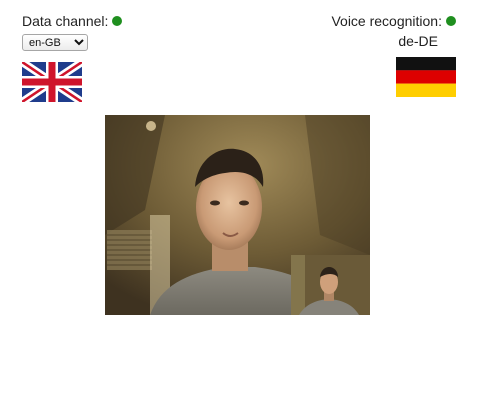 This screenshot has height=418, width=500. I want to click on data-channel-status: Data channel:, so click(102, 21).